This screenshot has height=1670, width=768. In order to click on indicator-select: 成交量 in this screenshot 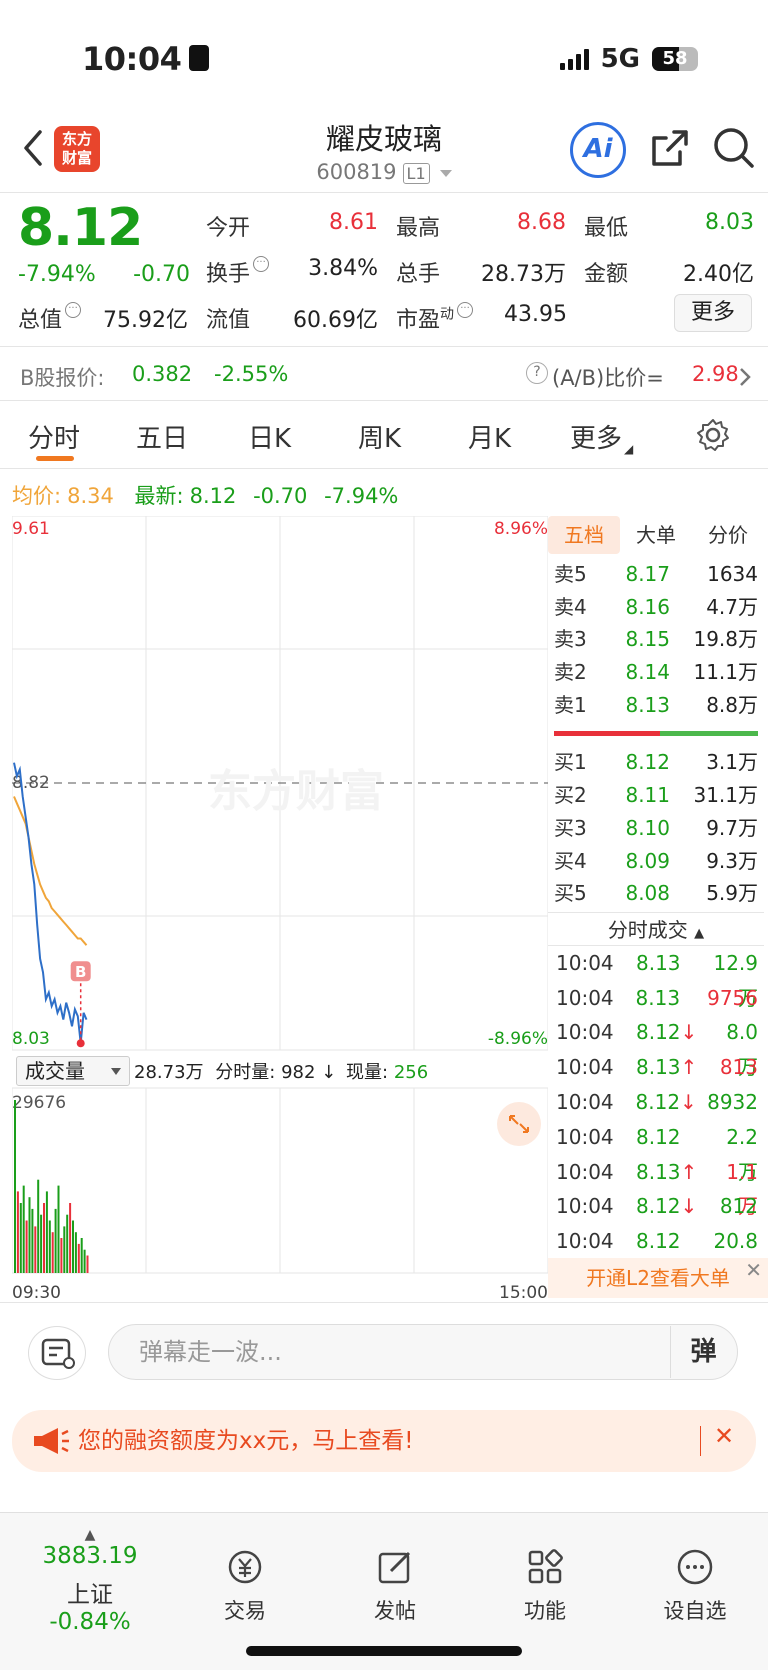, I will do `click(73, 1071)`.